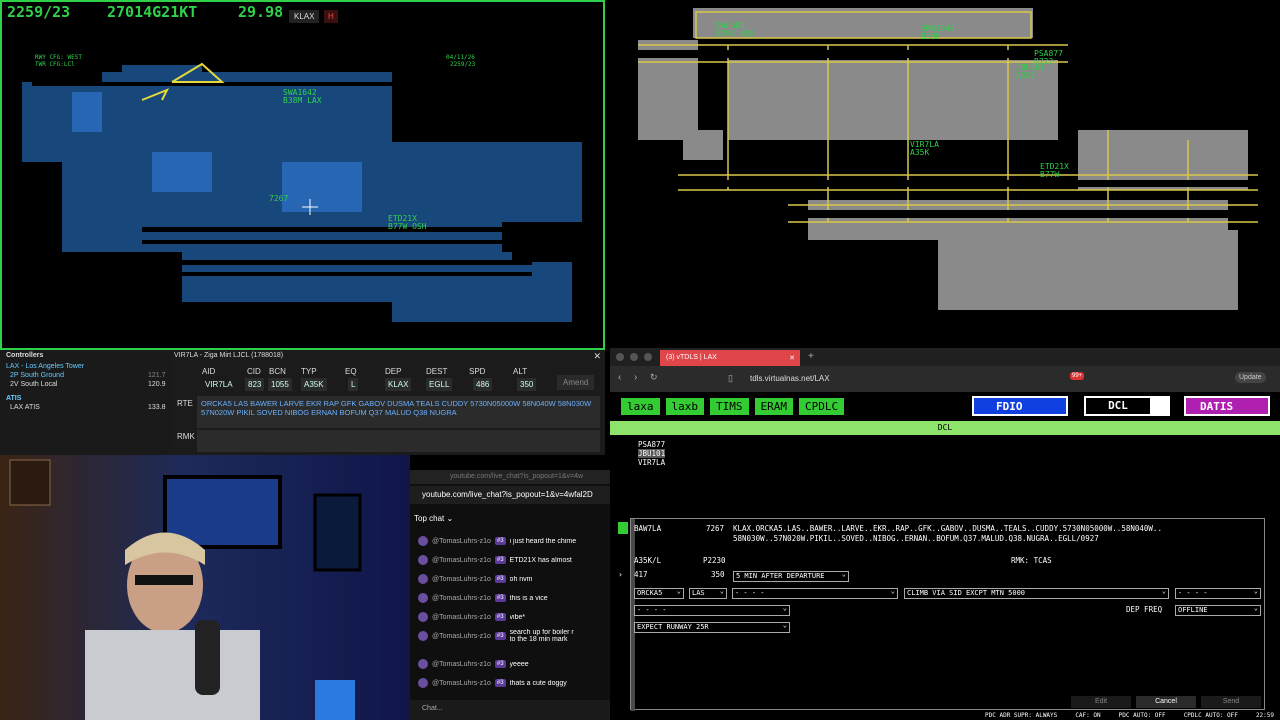 The height and width of the screenshot is (720, 1280). I want to click on dep-freq-select: OFFLINE, so click(1218, 610).